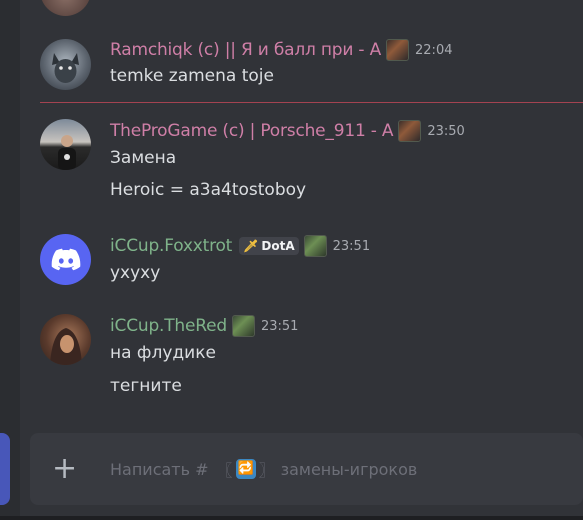 This screenshot has width=583, height=520. Describe the element at coordinates (146, 386) in the screenshot. I see `message-text: тегните` at that location.